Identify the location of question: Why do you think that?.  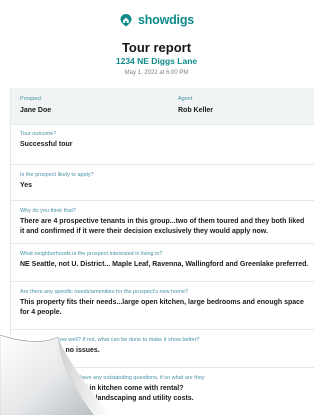
(48, 211).